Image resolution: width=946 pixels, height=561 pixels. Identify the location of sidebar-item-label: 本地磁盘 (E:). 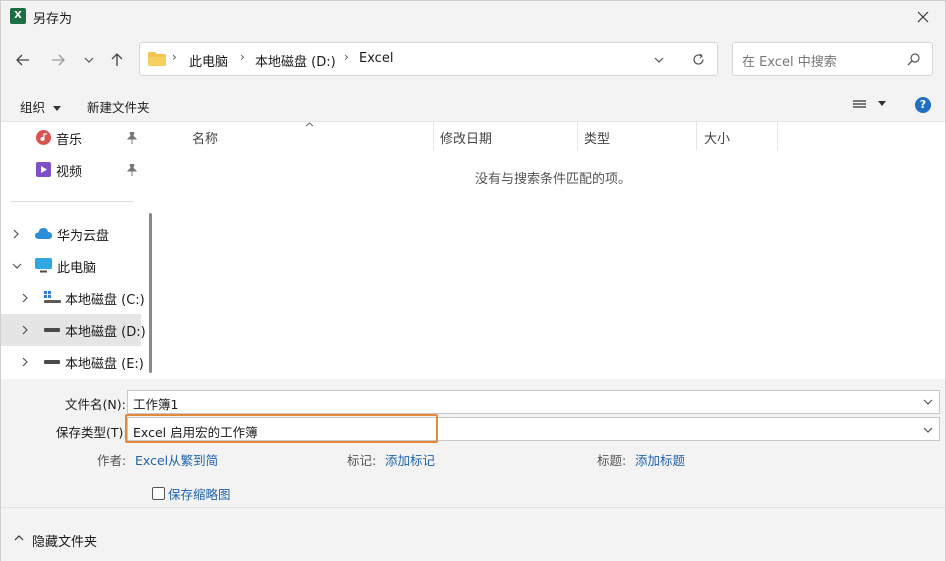
(104, 364).